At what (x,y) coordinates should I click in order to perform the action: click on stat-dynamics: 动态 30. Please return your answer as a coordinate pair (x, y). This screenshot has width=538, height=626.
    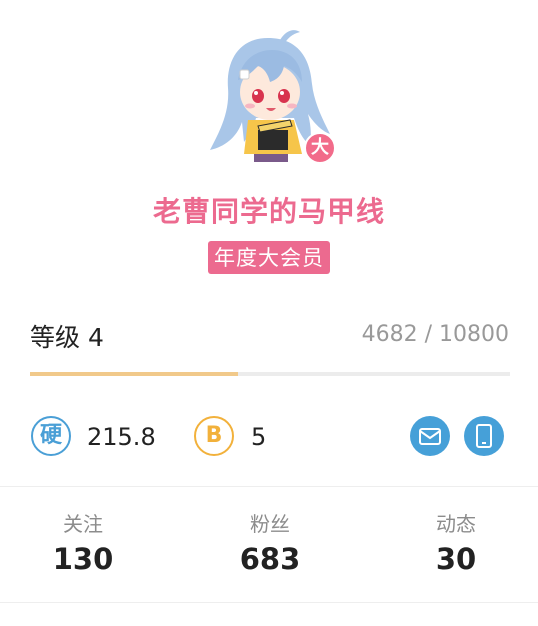
    Looking at the image, I should click on (456, 543).